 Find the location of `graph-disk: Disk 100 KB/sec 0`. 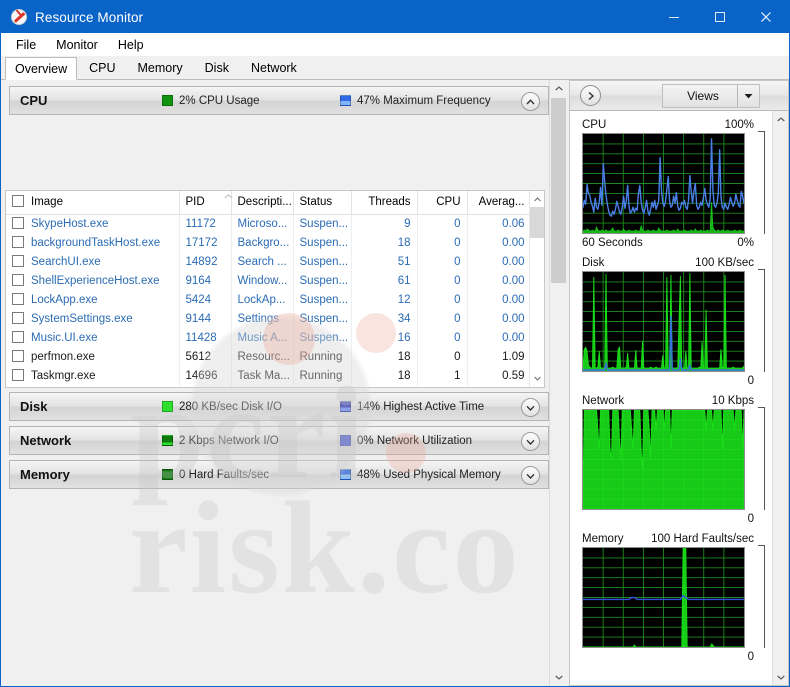

graph-disk: Disk 100 KB/sec 0 is located at coordinates (671, 322).